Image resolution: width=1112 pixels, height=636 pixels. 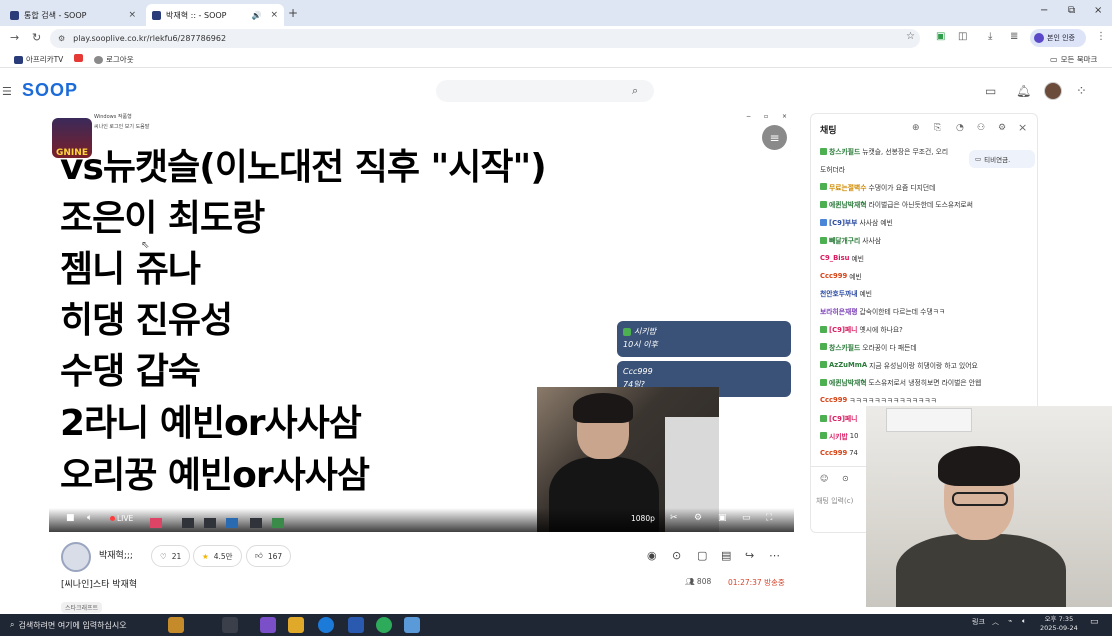 I want to click on chat-settings-icon: ⚙, so click(x=1002, y=128).